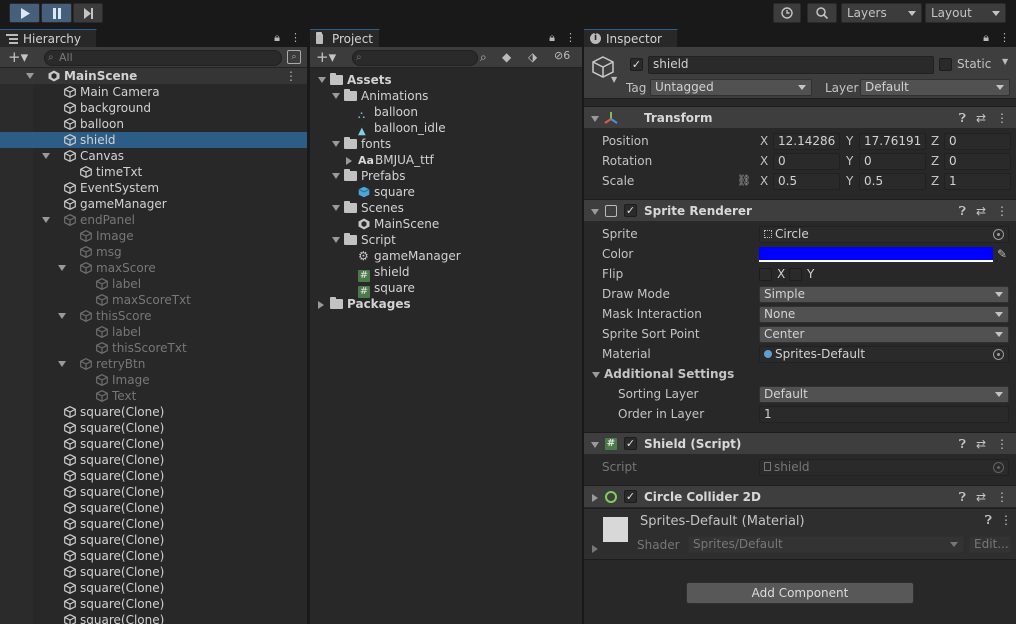 This screenshot has width=1016, height=624. I want to click on project-asset: ⛬ balloon, so click(446, 112).